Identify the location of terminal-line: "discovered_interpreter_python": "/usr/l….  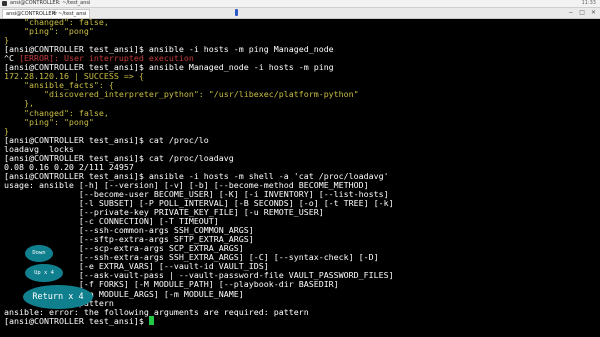
(181, 94).